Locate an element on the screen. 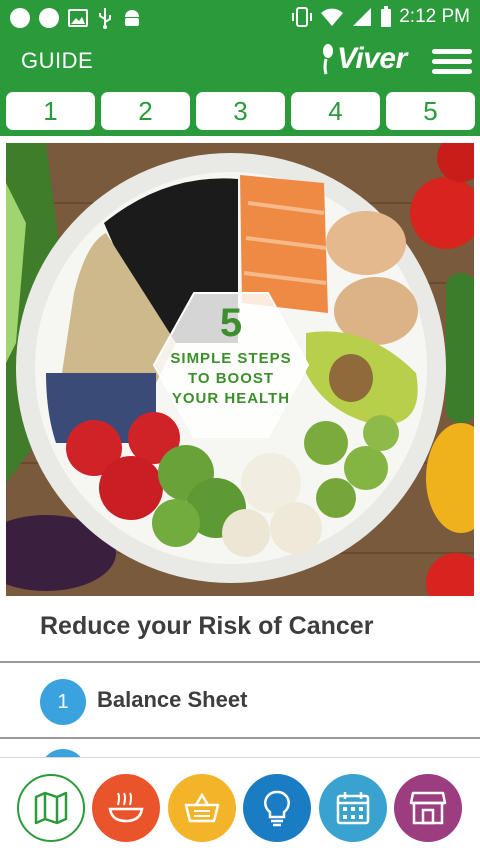  step-tab-3: 3 is located at coordinates (240, 111).